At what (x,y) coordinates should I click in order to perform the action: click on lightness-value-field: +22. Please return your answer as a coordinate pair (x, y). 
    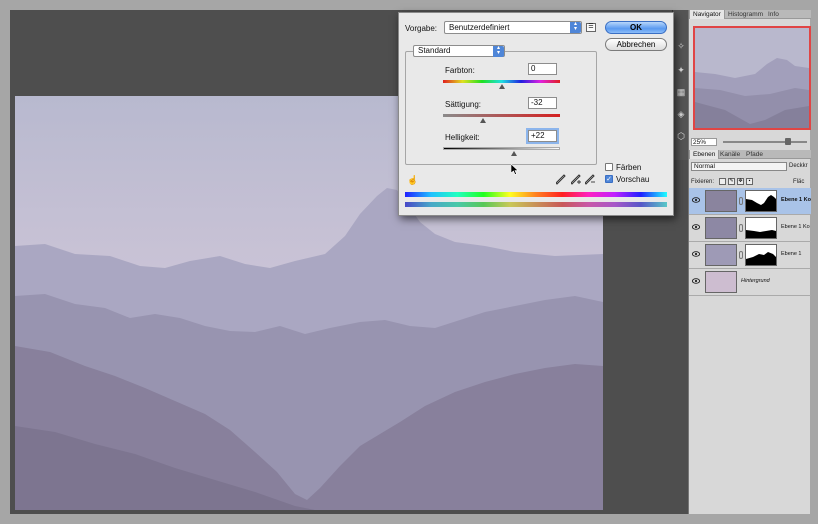
    Looking at the image, I should click on (542, 136).